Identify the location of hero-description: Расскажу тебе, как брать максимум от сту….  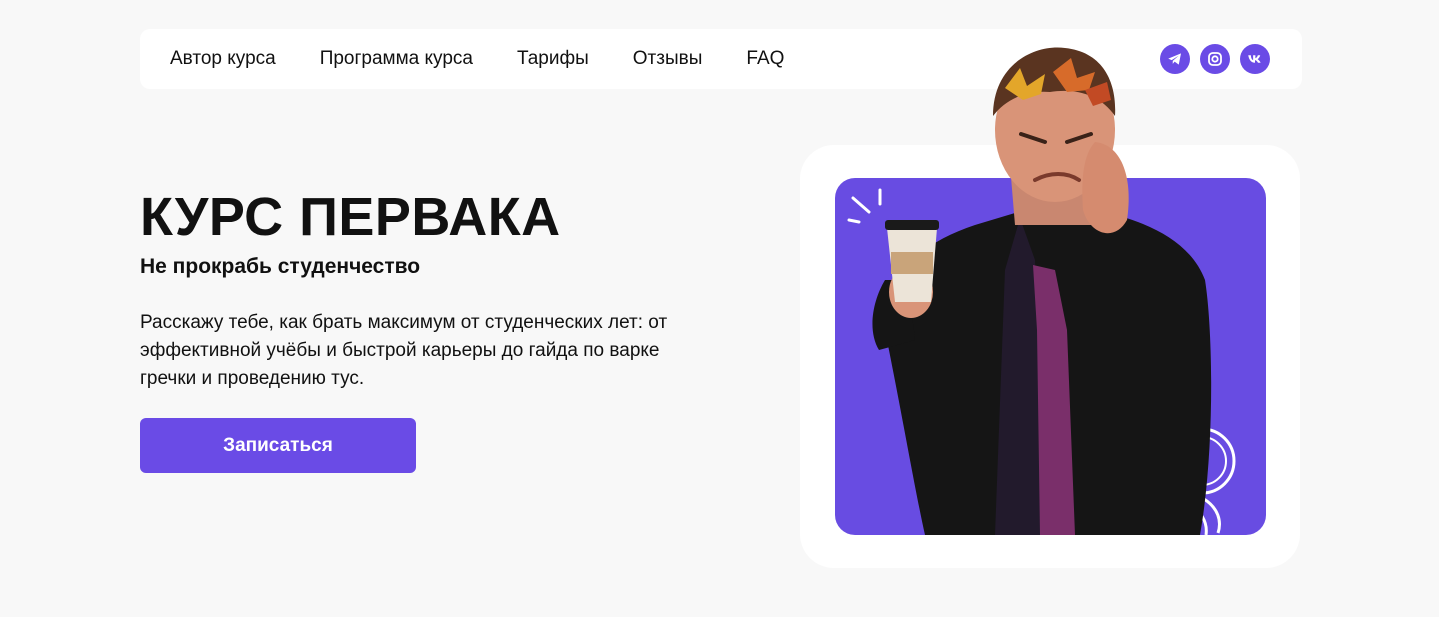
(404, 350).